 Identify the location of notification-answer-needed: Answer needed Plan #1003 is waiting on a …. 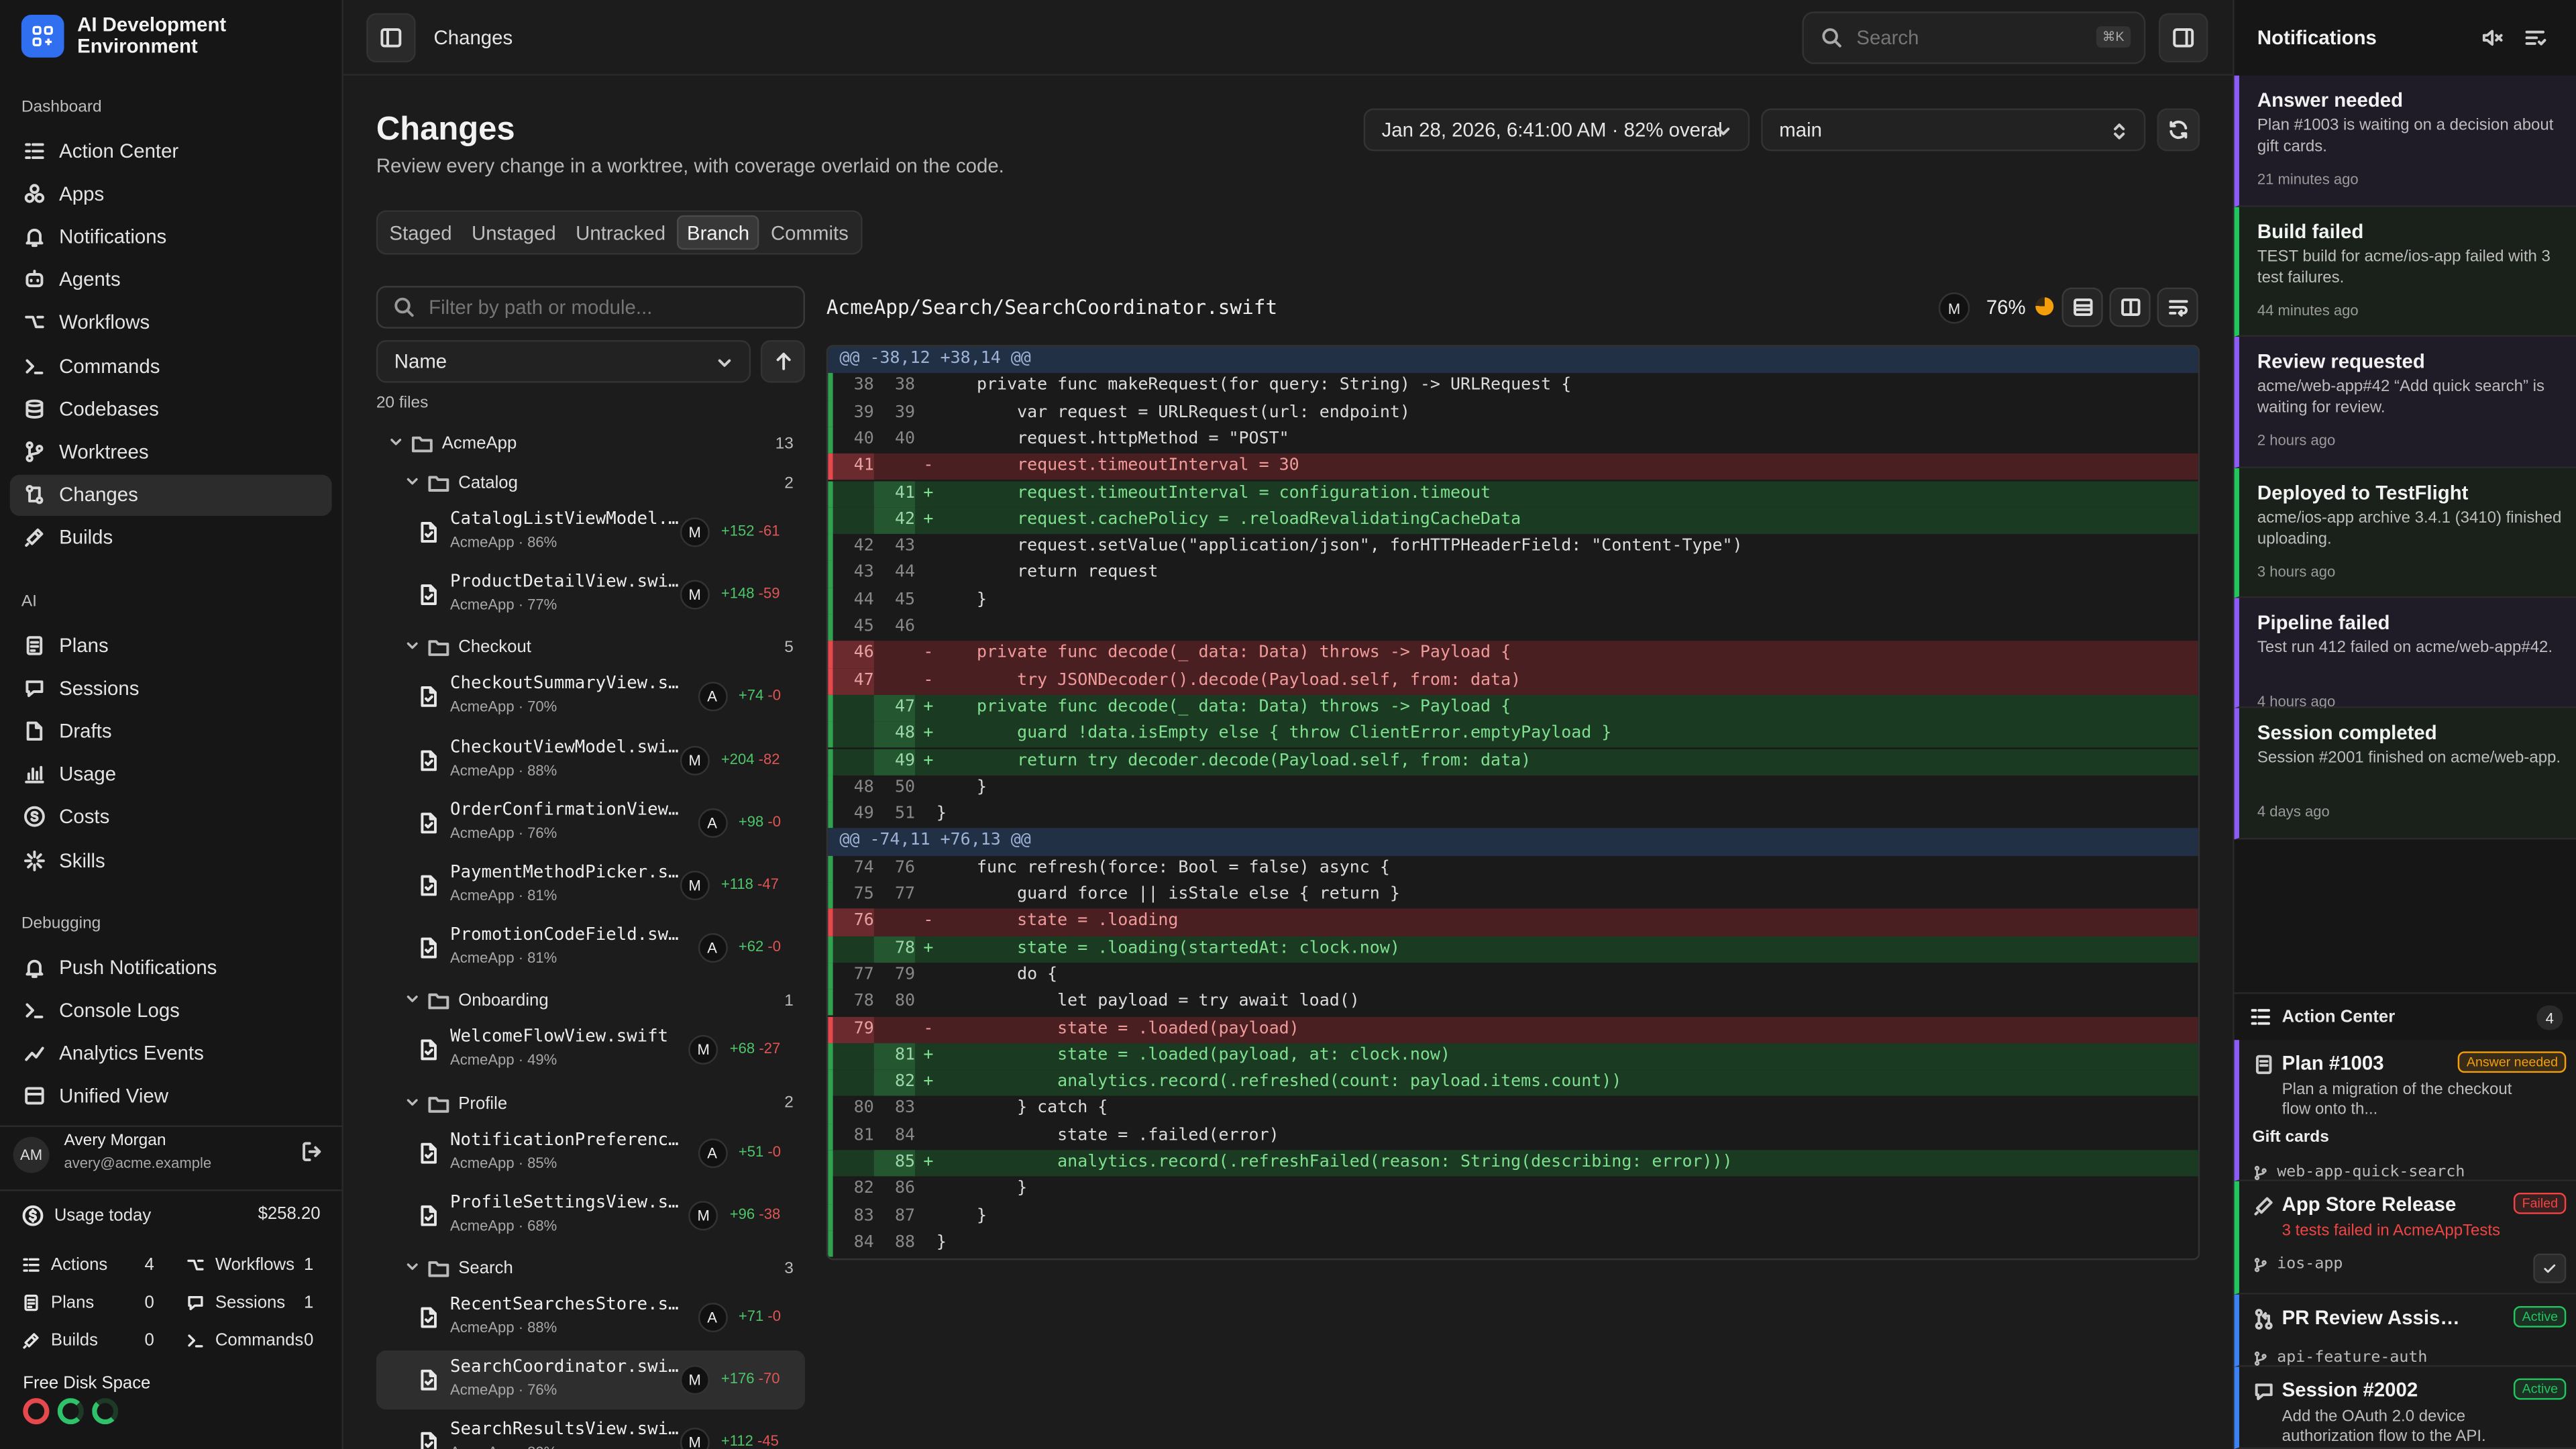
(2405, 141).